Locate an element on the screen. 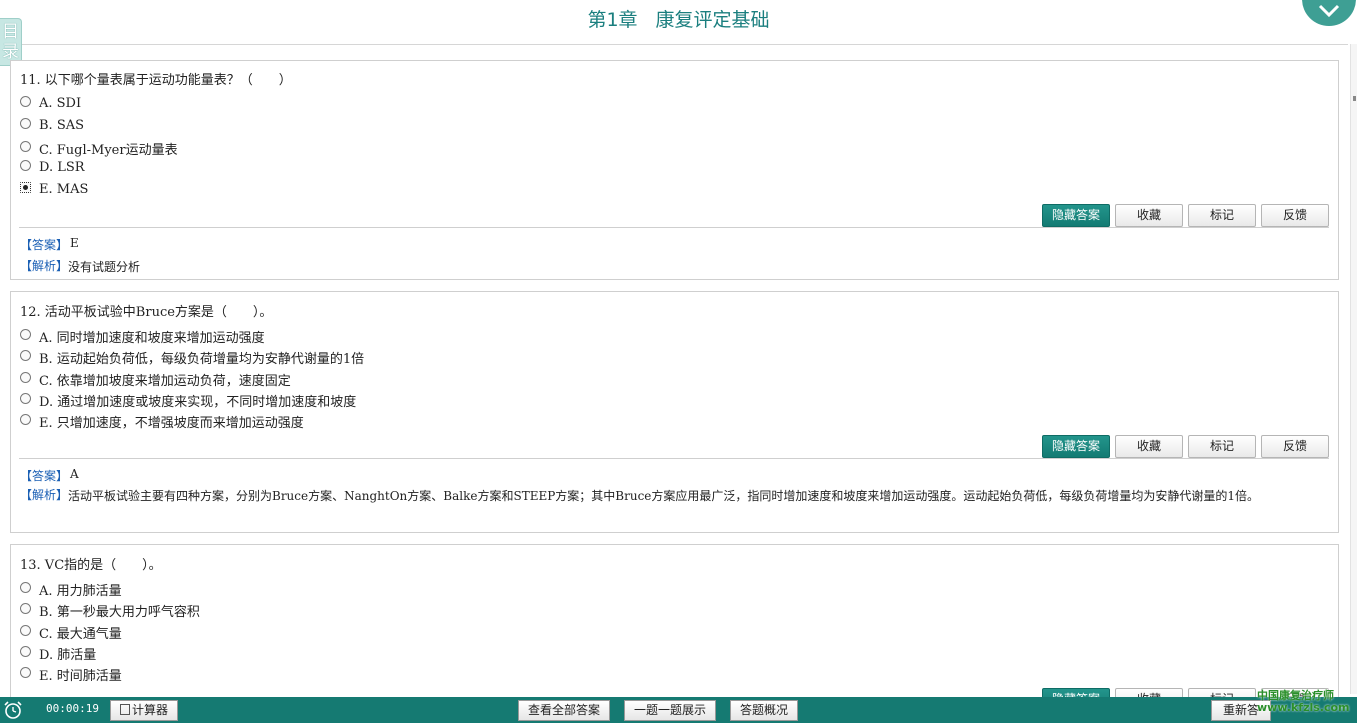 This screenshot has height=723, width=1357. option-a: A. 同时增加速度和坡度来增加运动强度 is located at coordinates (142, 336).